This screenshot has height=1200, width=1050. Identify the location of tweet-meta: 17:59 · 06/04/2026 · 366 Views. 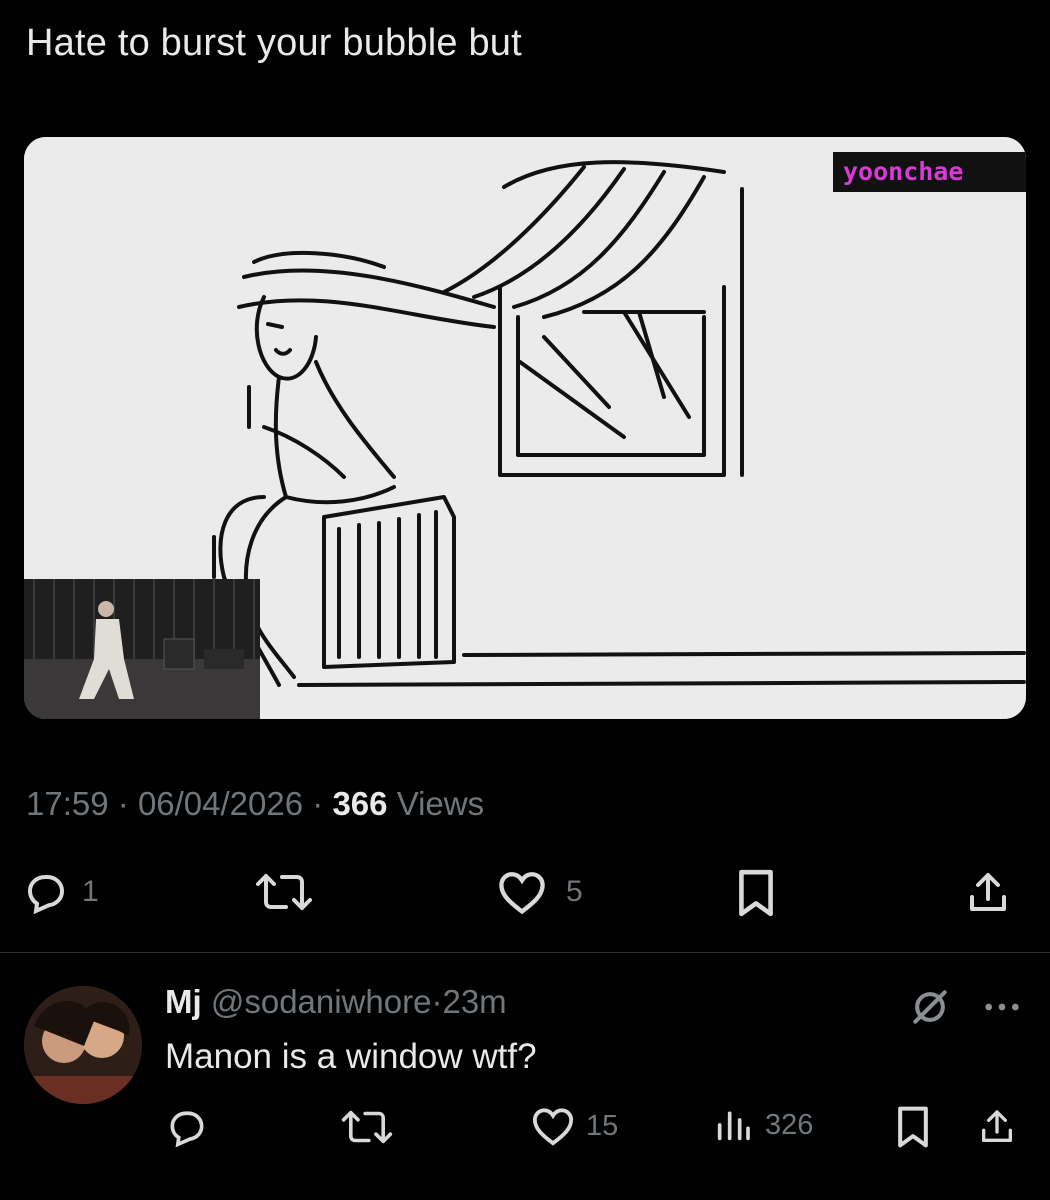
(255, 804).